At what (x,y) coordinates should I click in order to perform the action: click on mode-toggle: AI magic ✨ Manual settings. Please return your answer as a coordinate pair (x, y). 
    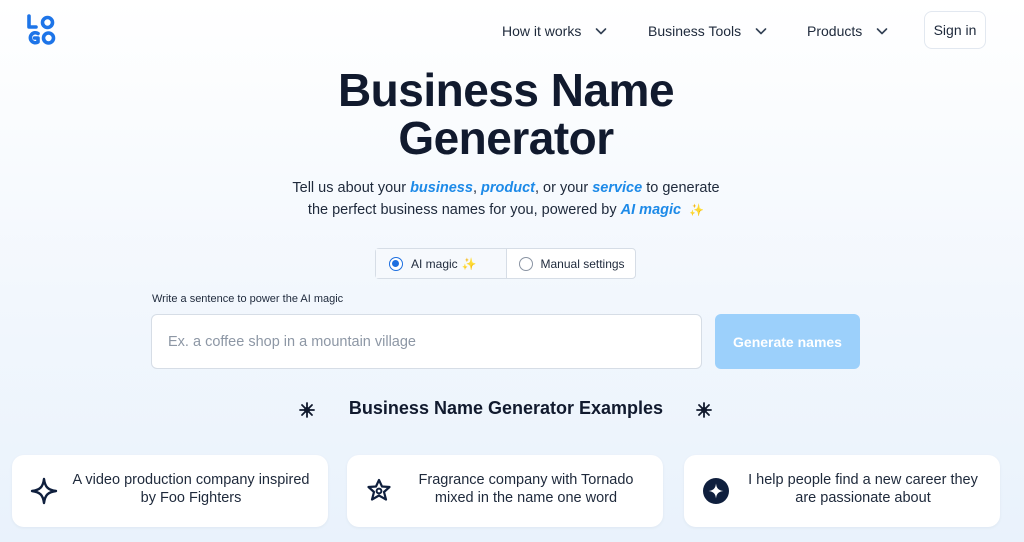
    Looking at the image, I should click on (505, 263).